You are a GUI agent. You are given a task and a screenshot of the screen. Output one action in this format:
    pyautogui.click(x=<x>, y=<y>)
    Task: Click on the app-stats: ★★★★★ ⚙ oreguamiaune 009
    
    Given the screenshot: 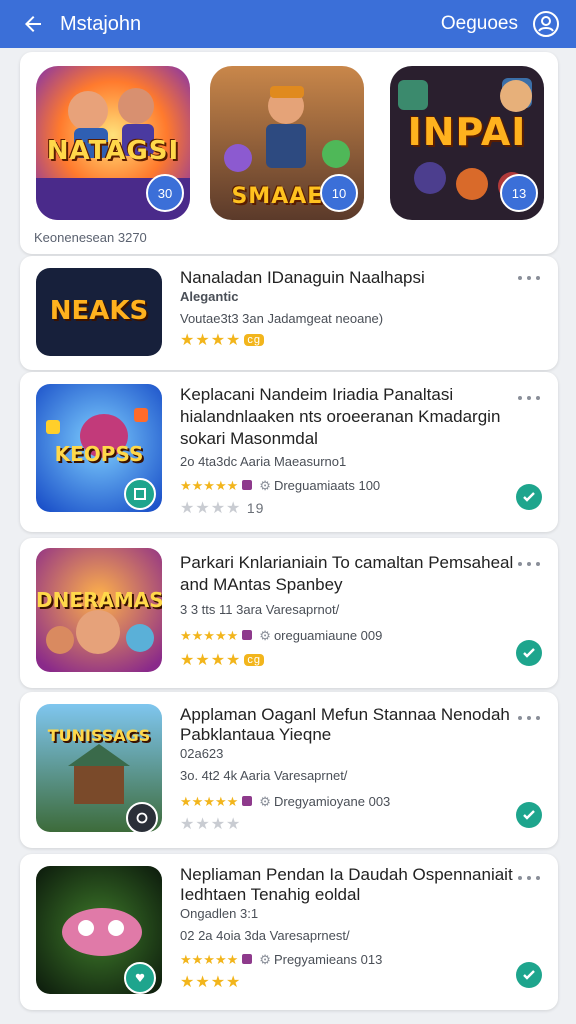 What is the action you would take?
    pyautogui.click(x=281, y=636)
    